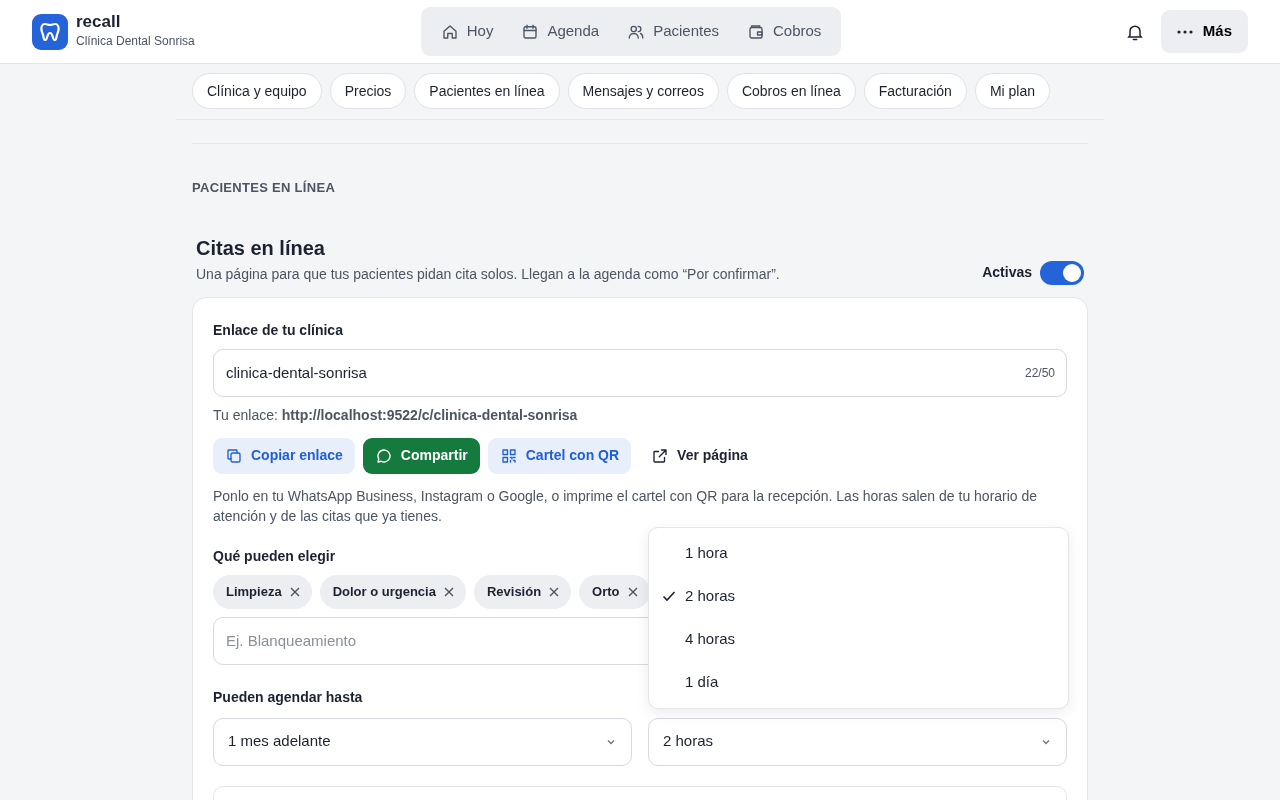 This screenshot has width=1280, height=800. What do you see at coordinates (858, 639) in the screenshot?
I see `menu-option: 4 horas` at bounding box center [858, 639].